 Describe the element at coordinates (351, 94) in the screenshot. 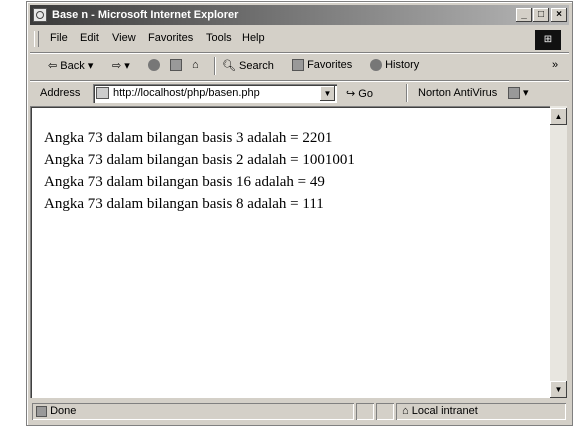

I see `go-arrow-icon: ↪` at that location.